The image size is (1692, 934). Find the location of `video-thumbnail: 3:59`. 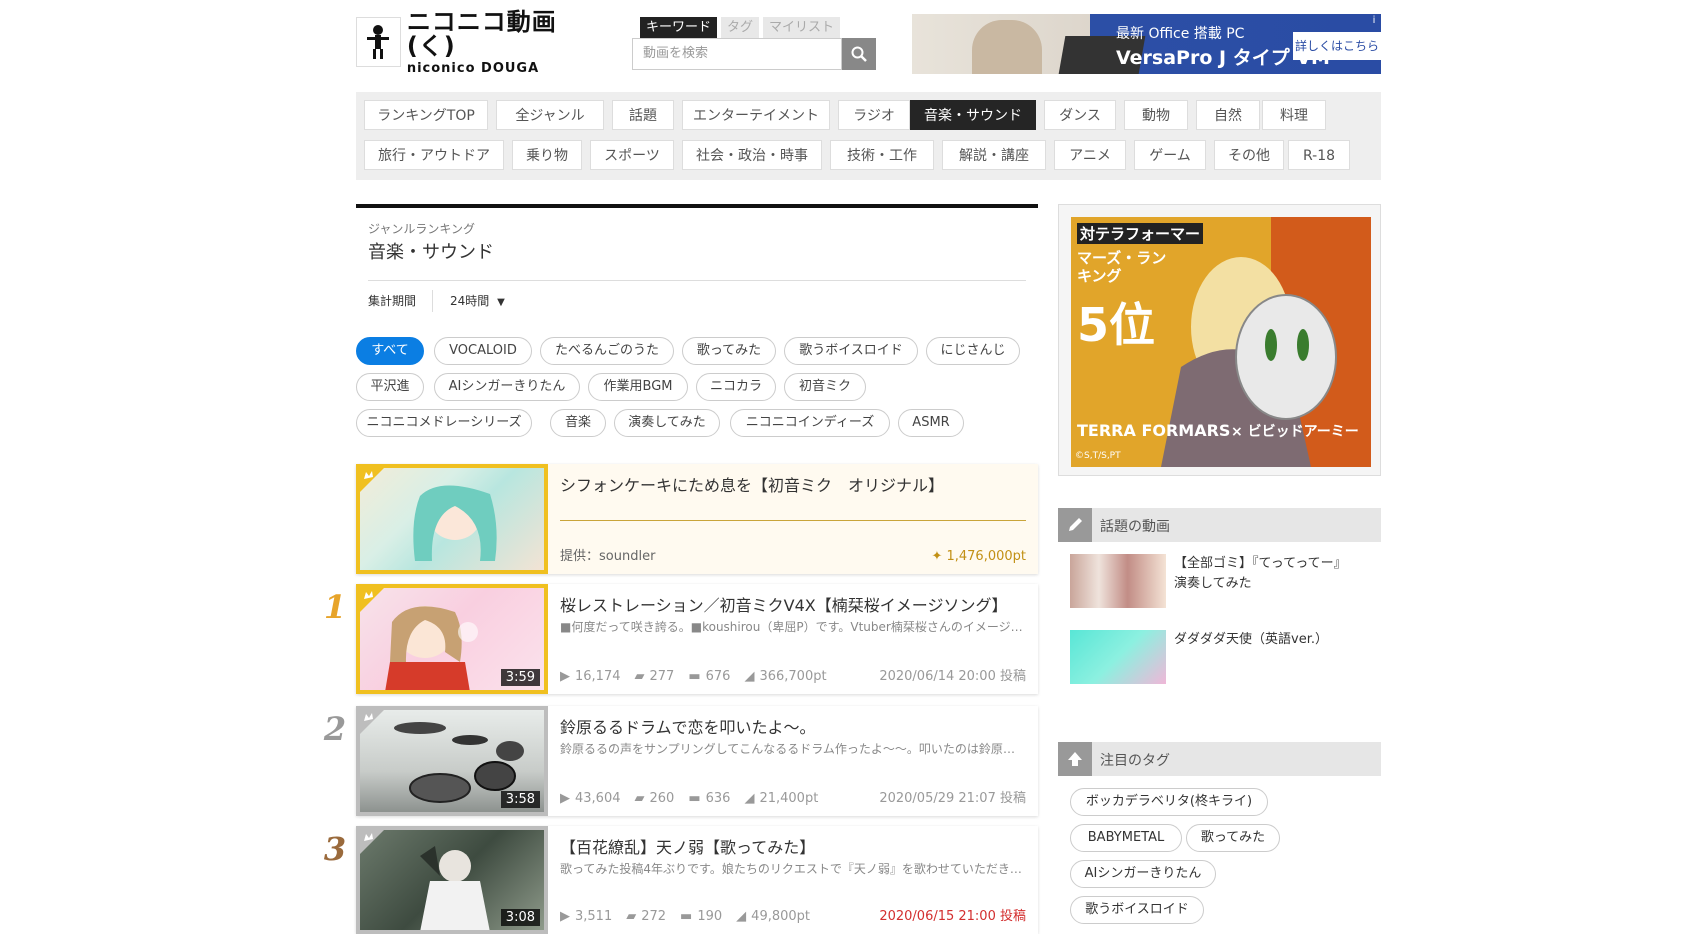

video-thumbnail: 3:59 is located at coordinates (452, 639).